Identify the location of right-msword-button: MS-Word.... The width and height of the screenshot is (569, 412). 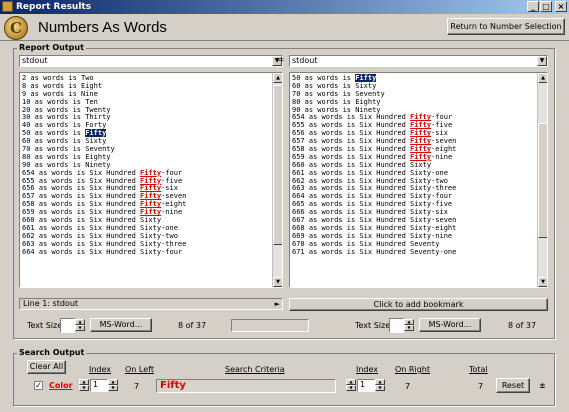
(450, 325).